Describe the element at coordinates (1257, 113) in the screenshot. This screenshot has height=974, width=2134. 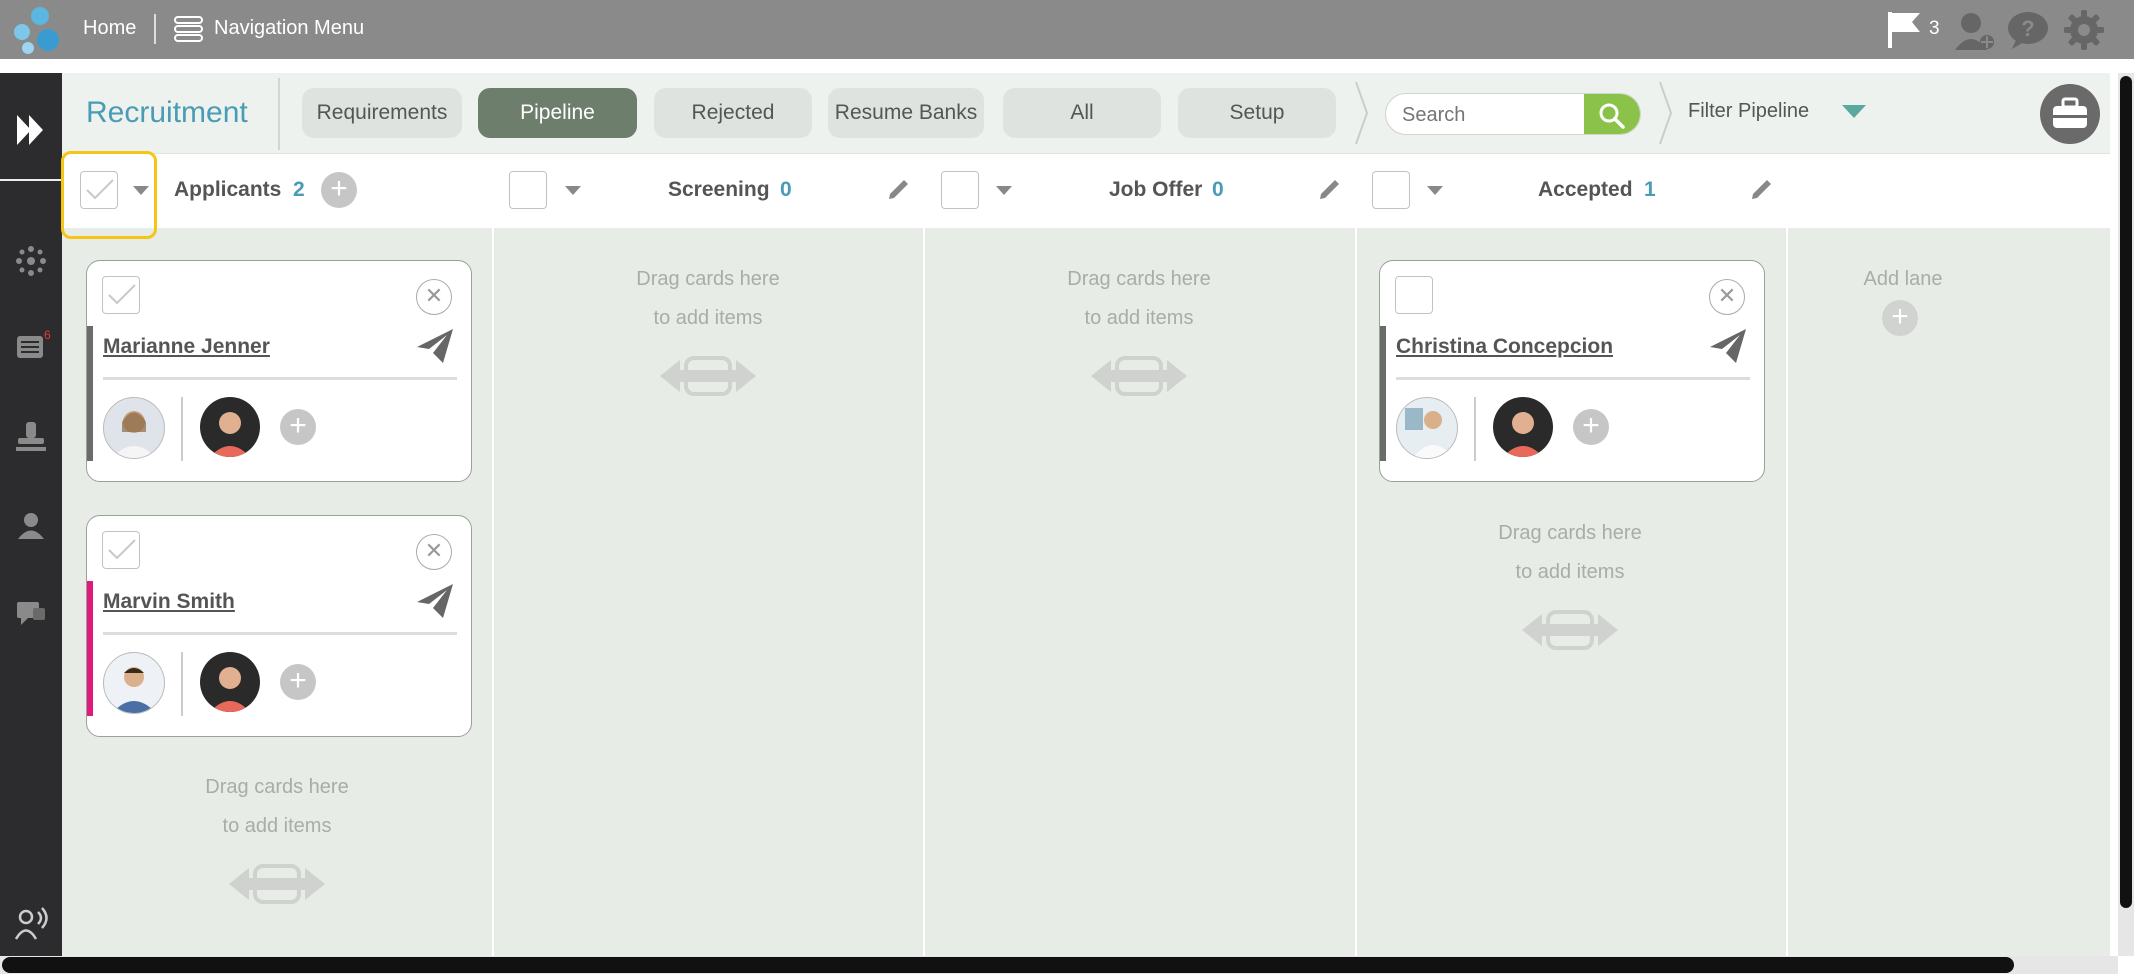
I see `tab-setup: Setup` at that location.